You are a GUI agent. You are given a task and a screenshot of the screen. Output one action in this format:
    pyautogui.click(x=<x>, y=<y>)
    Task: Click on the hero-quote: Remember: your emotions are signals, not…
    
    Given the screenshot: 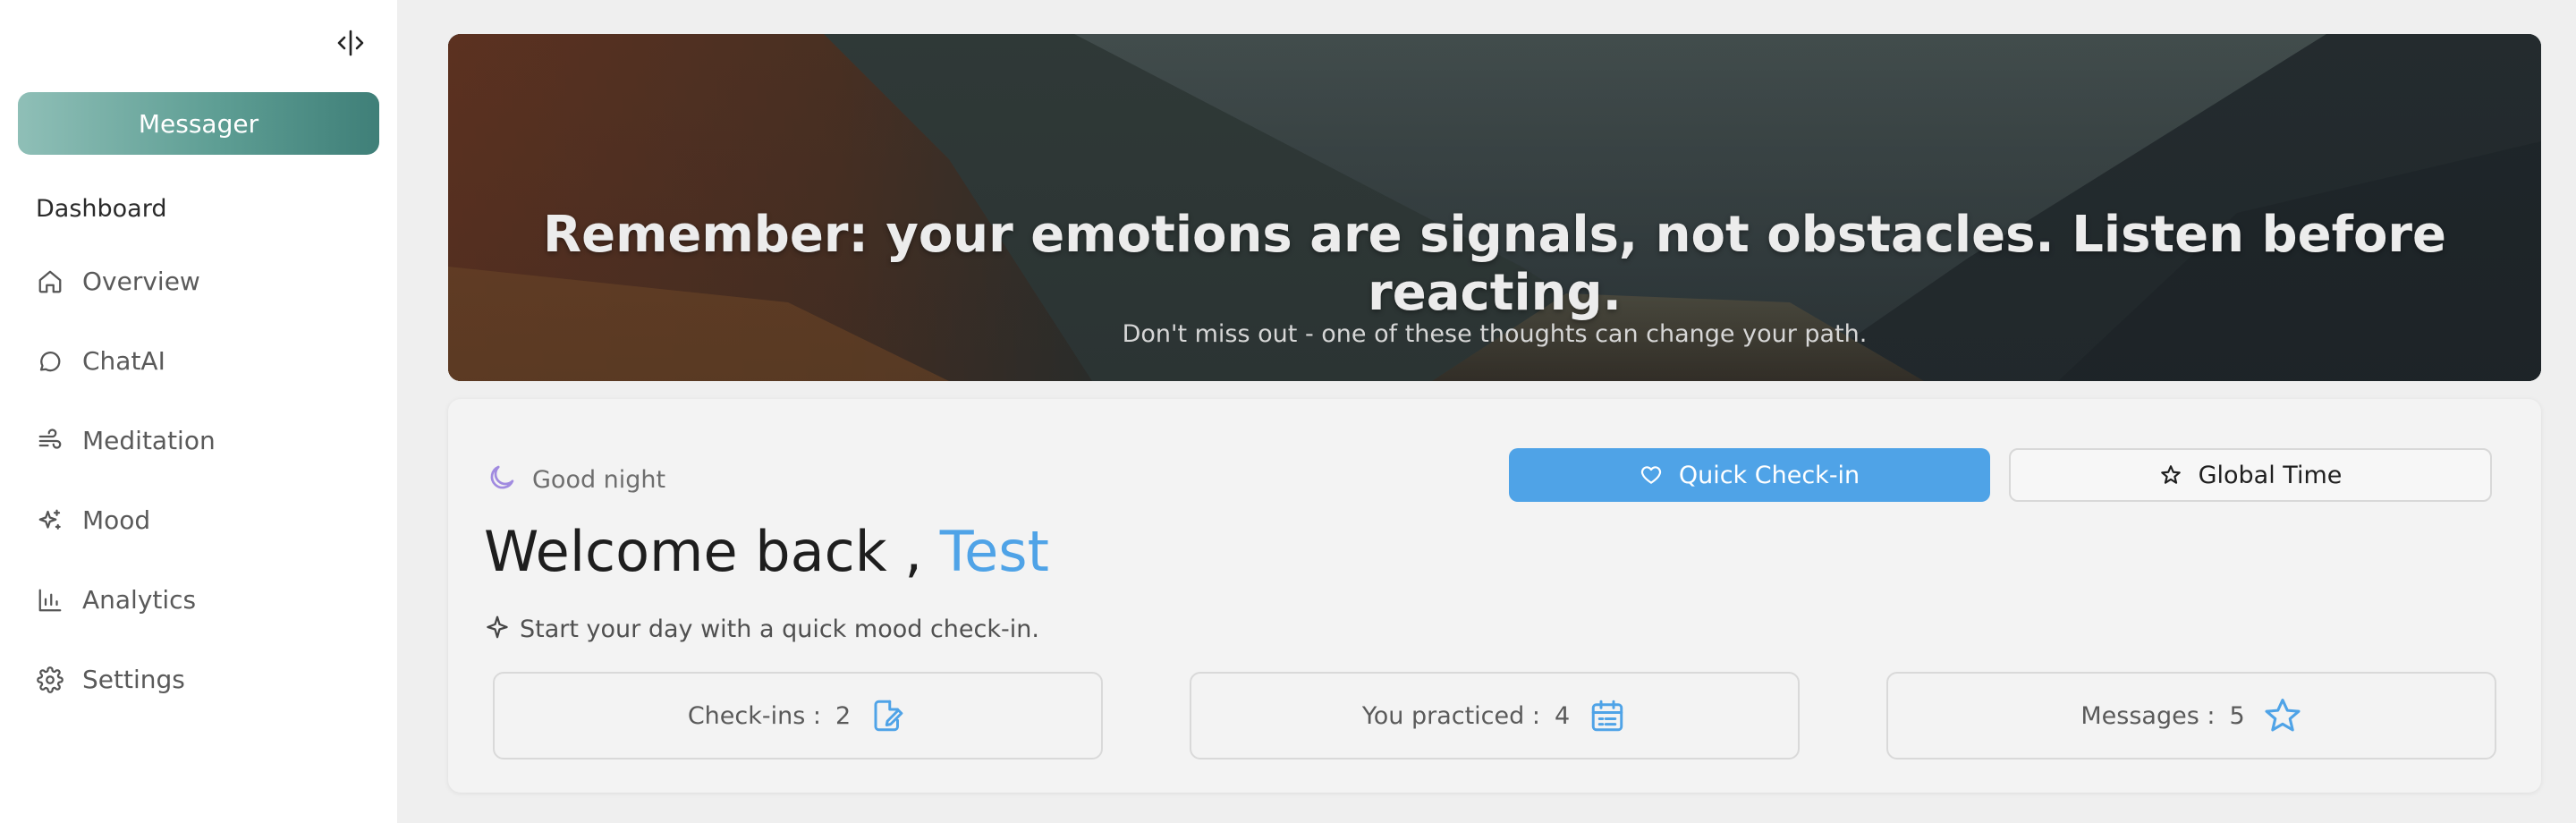 What is the action you would take?
    pyautogui.click(x=1494, y=264)
    